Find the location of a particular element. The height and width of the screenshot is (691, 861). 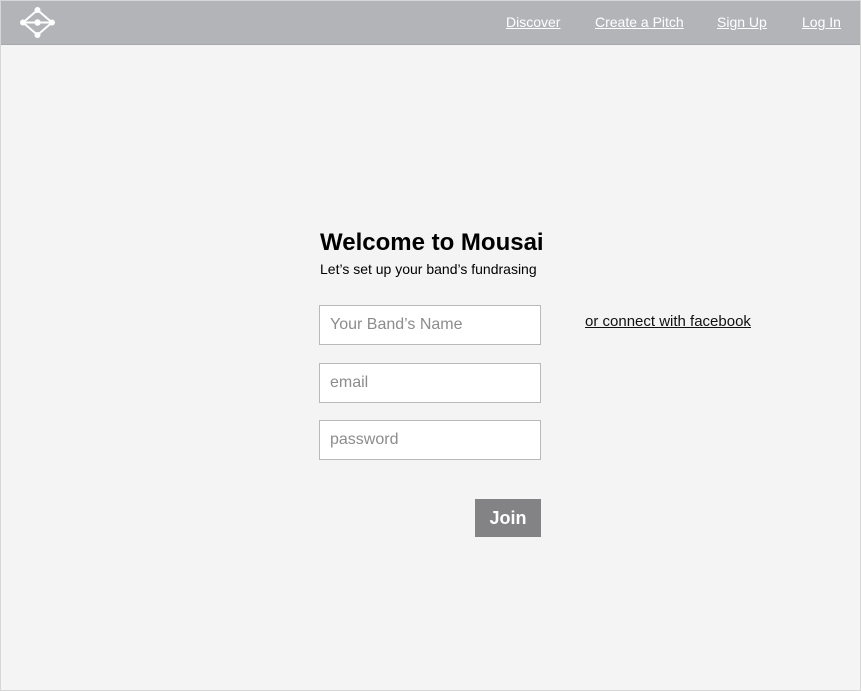

password-input is located at coordinates (430, 440).